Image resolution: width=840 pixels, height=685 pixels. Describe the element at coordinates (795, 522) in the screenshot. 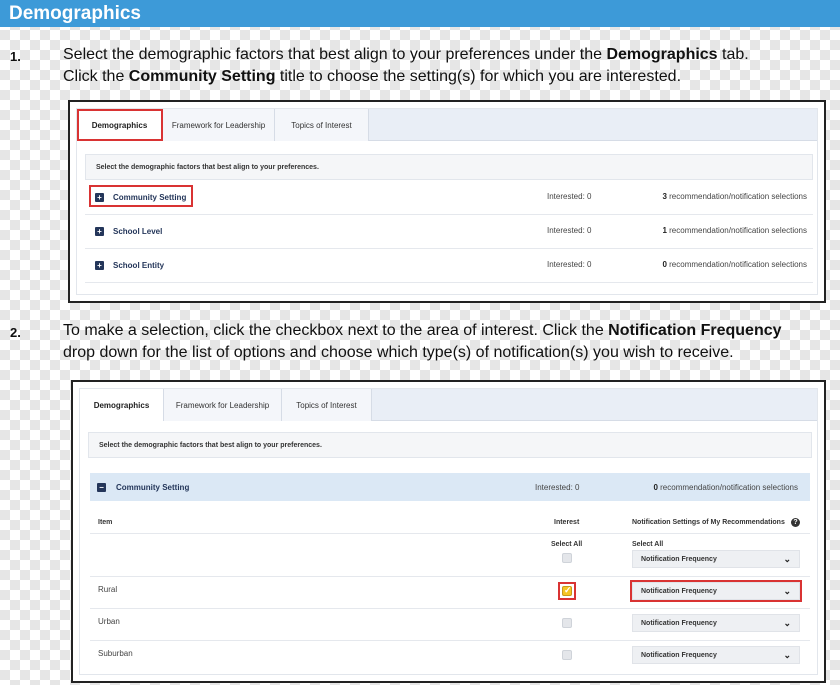

I see `help-icon: ?` at that location.